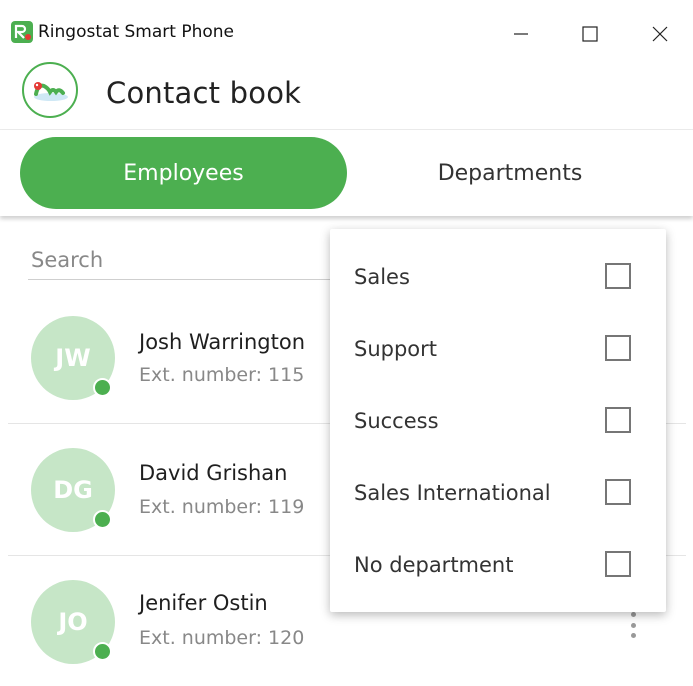  I want to click on maximize-icon, so click(590, 34).